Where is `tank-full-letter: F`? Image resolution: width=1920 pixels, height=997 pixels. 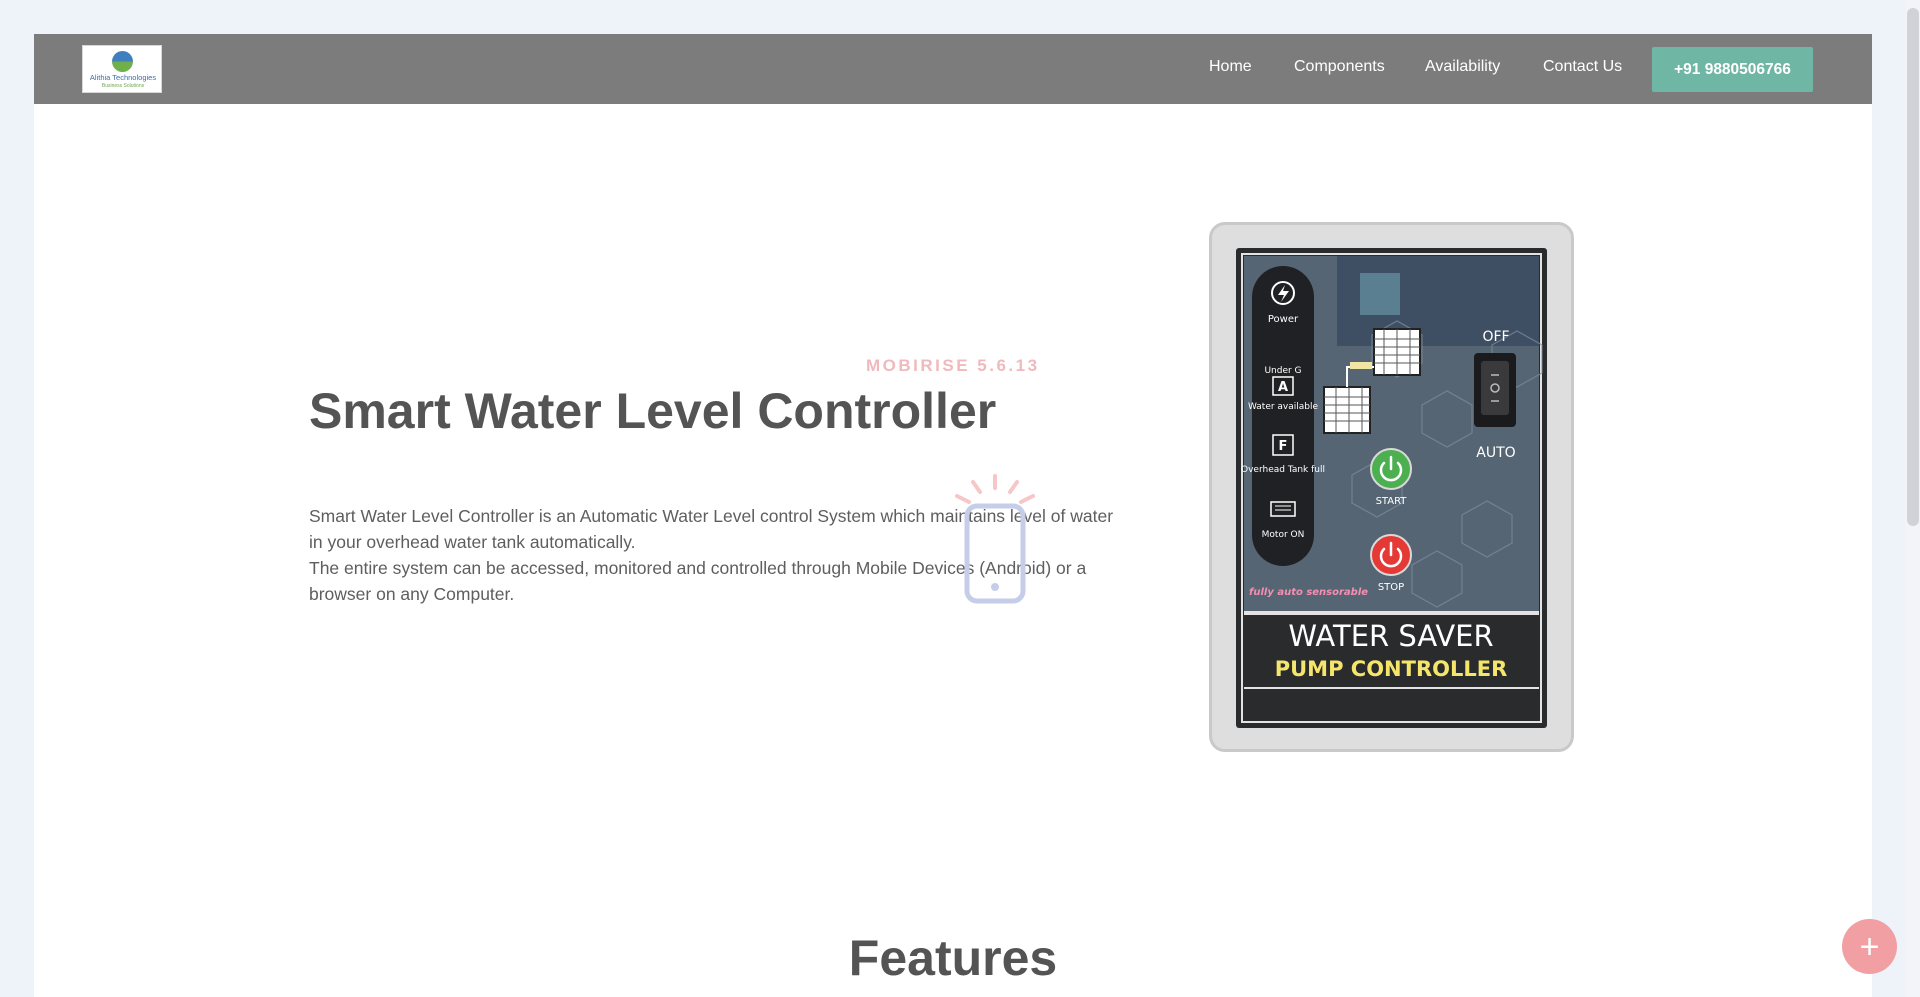 tank-full-letter: F is located at coordinates (1283, 446).